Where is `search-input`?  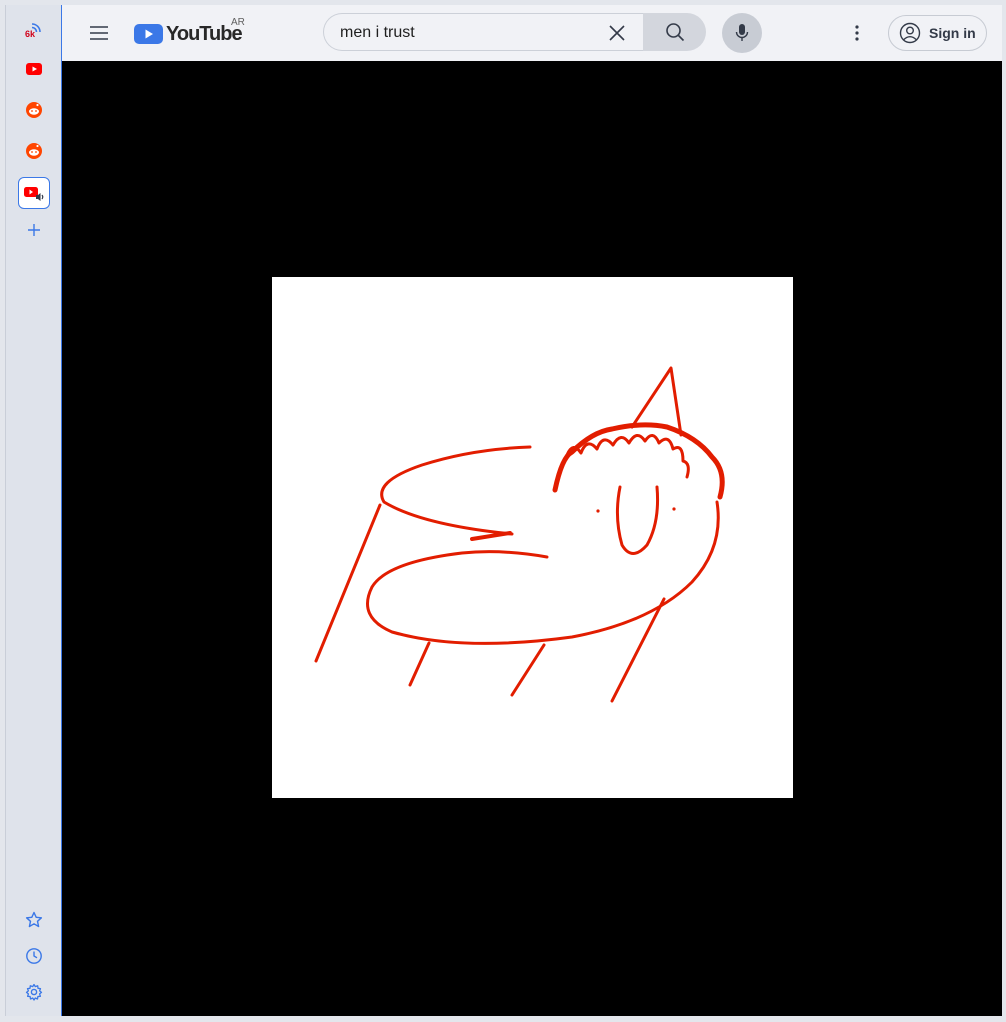 search-input is located at coordinates (465, 33).